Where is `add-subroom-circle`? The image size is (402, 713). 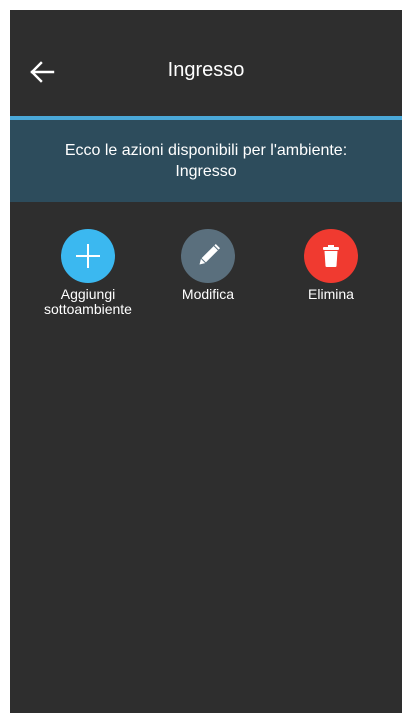 add-subroom-circle is located at coordinates (88, 256).